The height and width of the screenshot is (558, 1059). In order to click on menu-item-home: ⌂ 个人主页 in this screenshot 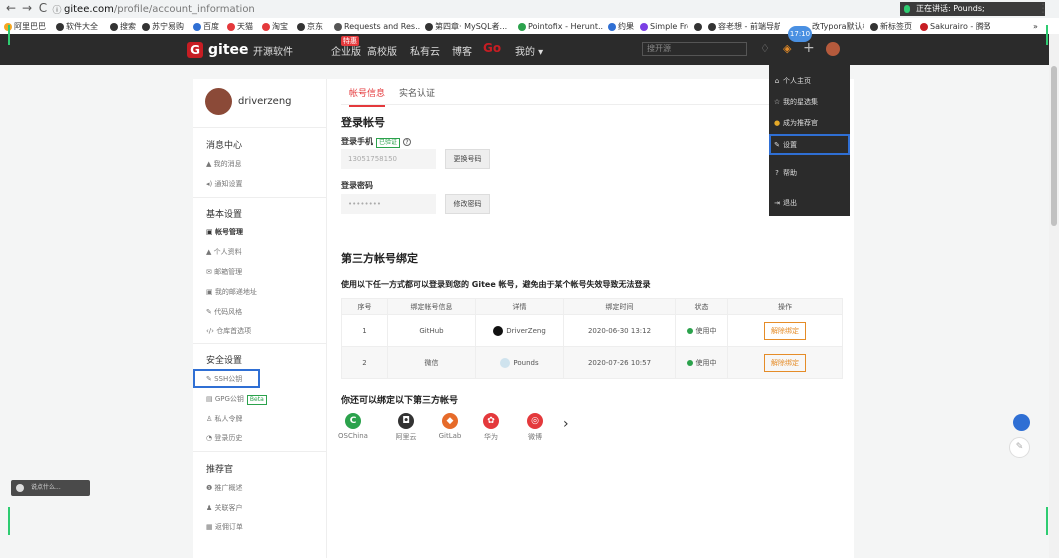, I will do `click(809, 81)`.